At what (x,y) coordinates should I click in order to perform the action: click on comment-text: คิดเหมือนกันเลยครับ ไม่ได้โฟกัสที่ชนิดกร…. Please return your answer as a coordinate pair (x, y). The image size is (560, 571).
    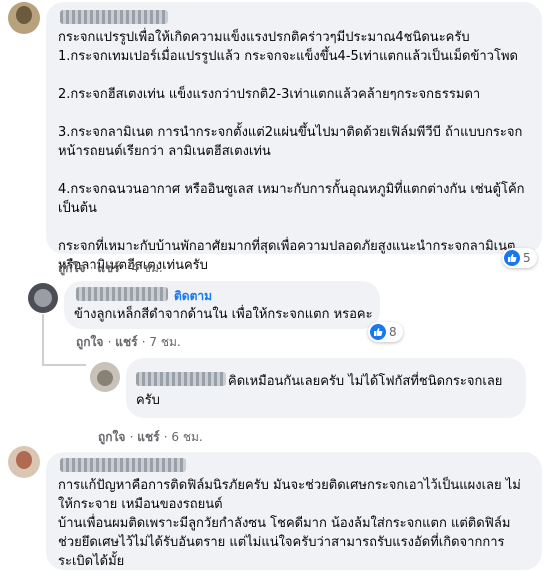
    Looking at the image, I should click on (319, 391).